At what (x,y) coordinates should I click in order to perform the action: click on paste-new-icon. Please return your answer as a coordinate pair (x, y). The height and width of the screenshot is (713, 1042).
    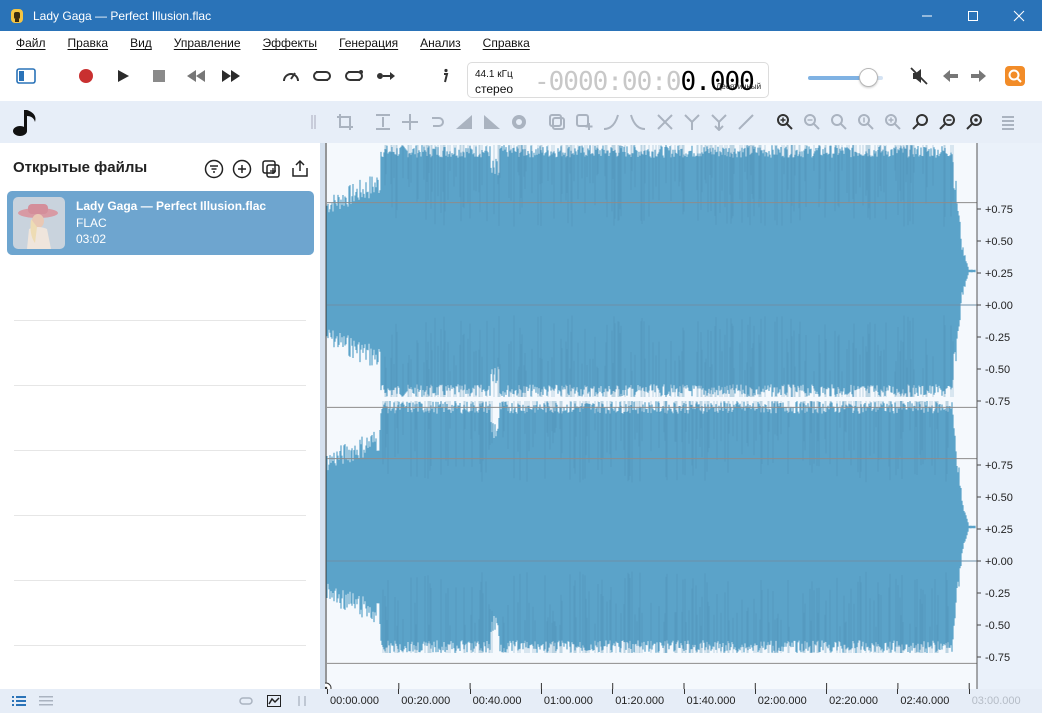
    Looking at the image, I should click on (584, 122).